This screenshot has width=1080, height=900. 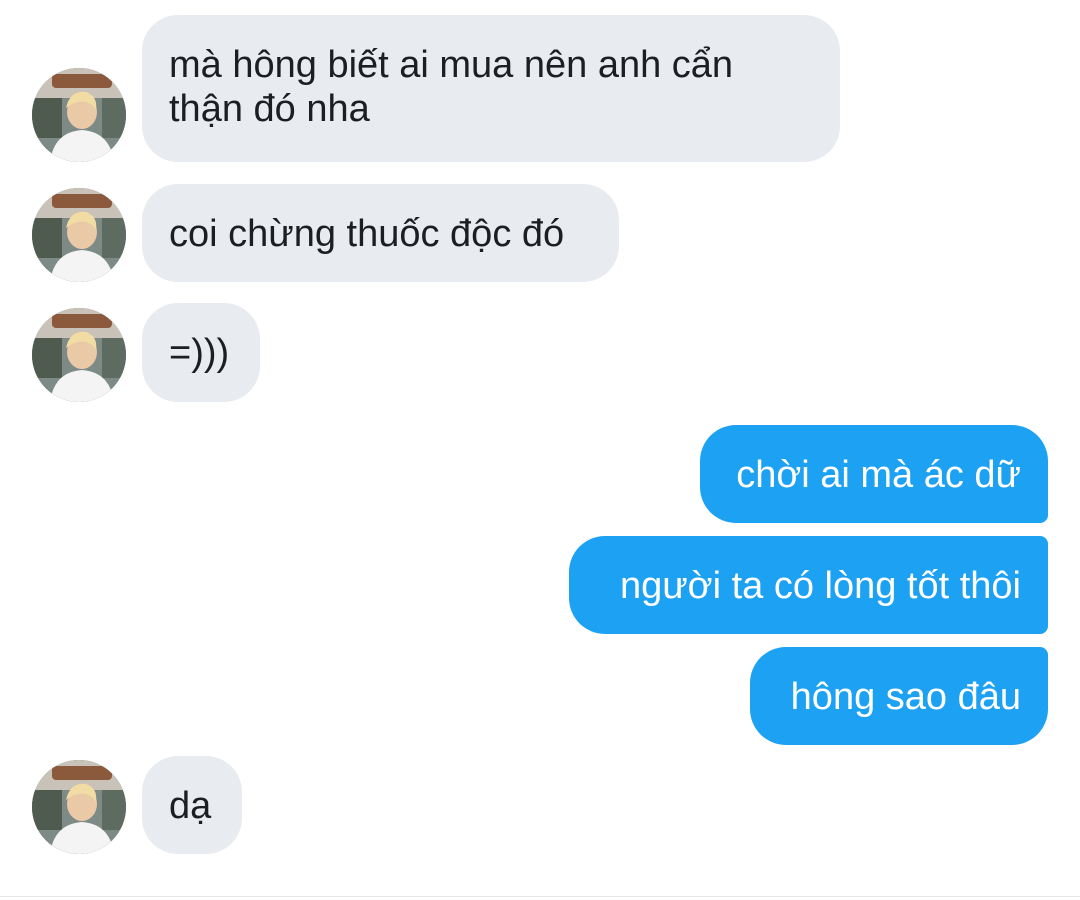 What do you see at coordinates (878, 475) in the screenshot?
I see `message-text: chời ai mà ác dữ` at bounding box center [878, 475].